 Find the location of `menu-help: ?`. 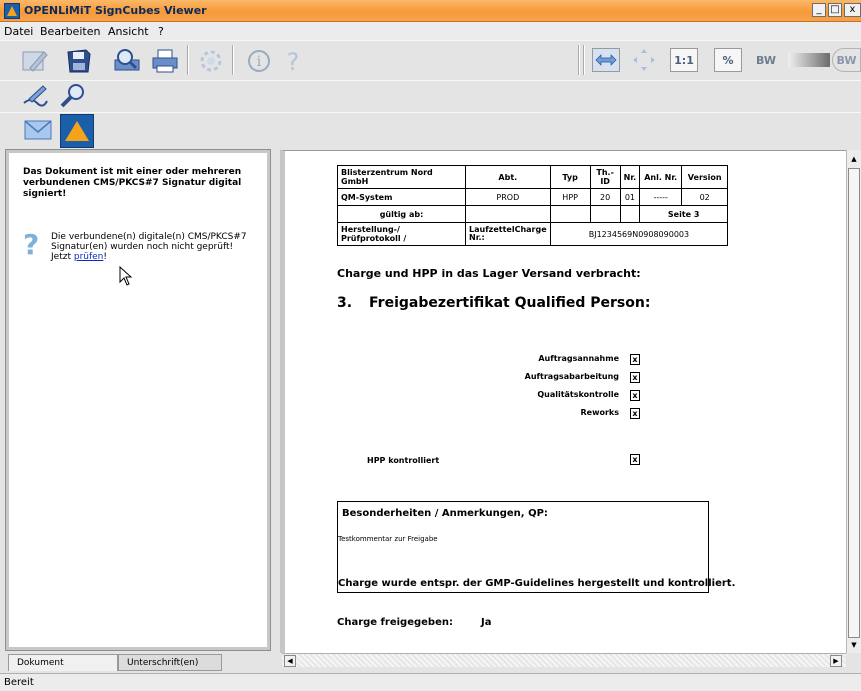

menu-help: ? is located at coordinates (161, 31).